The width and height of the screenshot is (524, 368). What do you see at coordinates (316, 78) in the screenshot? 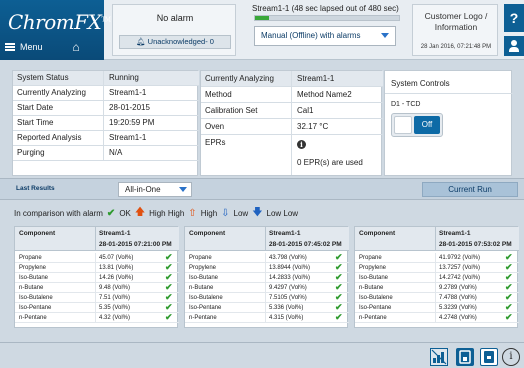
I see `analyzing-header-value: Stream1-1` at bounding box center [316, 78].